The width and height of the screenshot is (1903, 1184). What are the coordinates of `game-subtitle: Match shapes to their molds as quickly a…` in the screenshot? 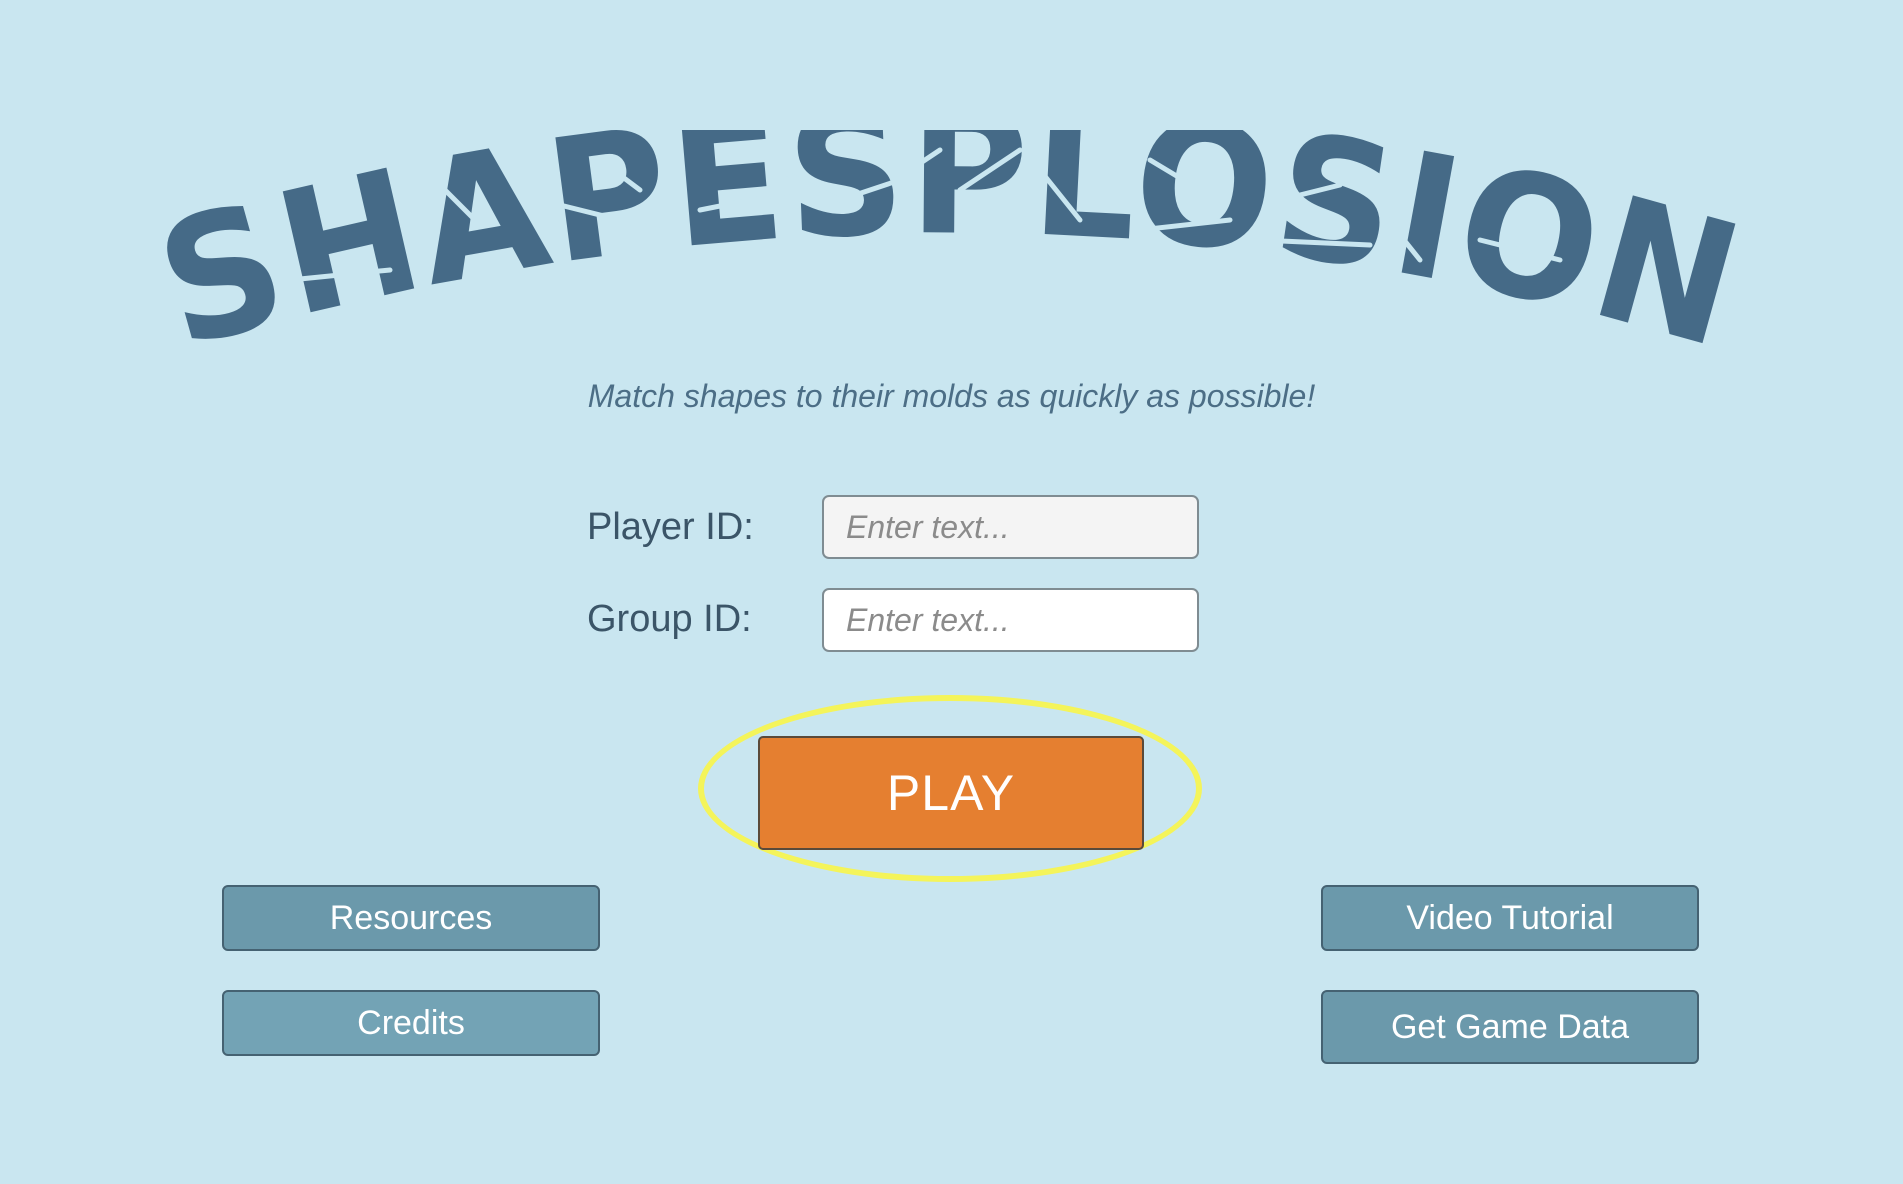 It's located at (951, 396).